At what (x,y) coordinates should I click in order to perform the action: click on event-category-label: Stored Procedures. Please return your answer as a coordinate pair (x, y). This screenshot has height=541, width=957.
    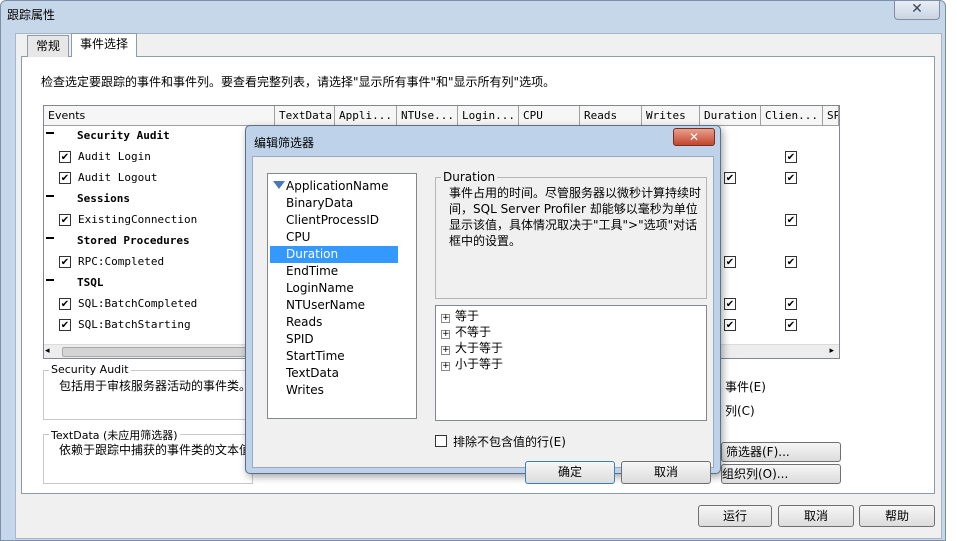
    Looking at the image, I should click on (133, 240).